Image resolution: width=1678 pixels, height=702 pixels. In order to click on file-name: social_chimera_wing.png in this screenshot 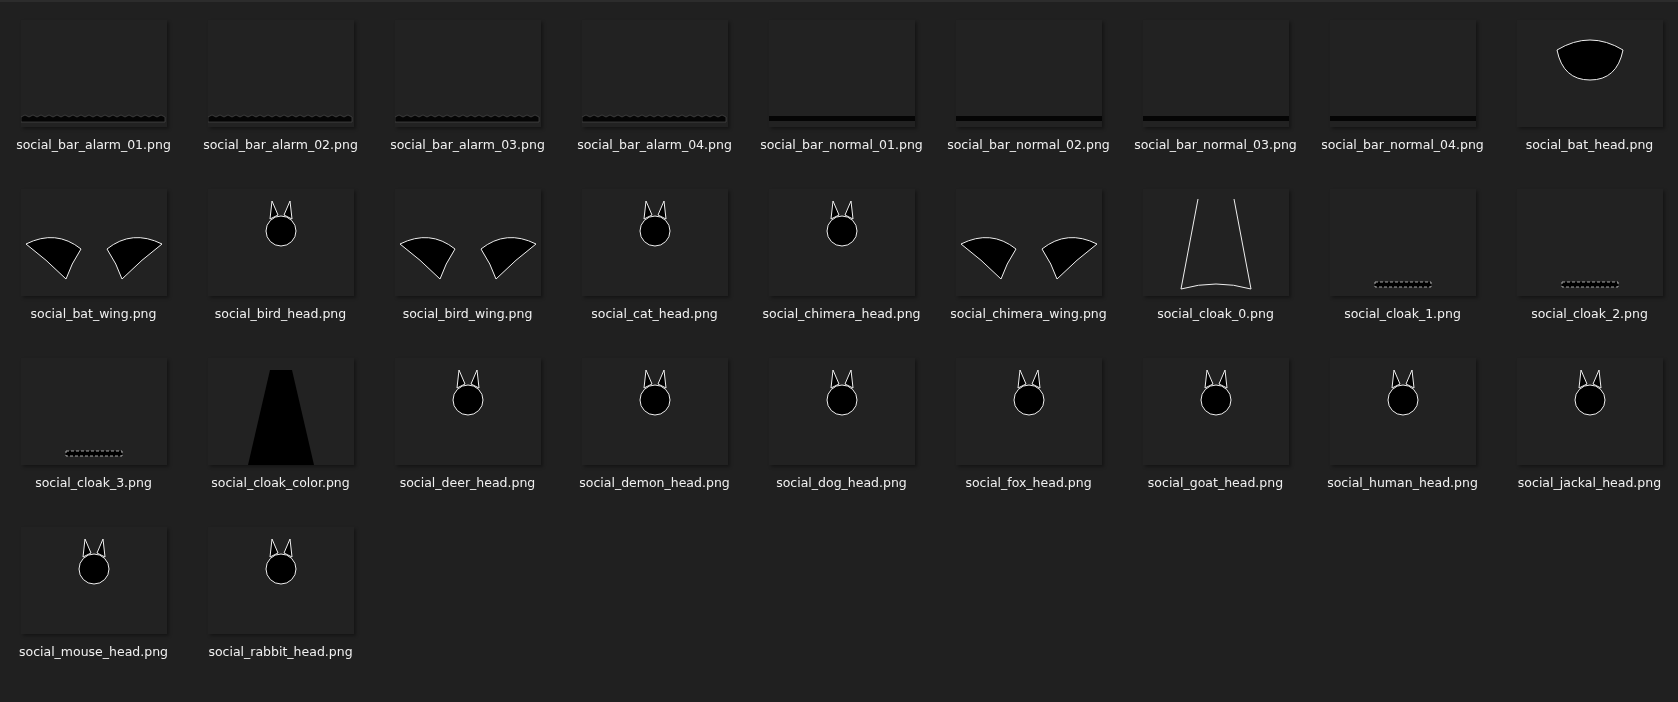, I will do `click(1028, 314)`.